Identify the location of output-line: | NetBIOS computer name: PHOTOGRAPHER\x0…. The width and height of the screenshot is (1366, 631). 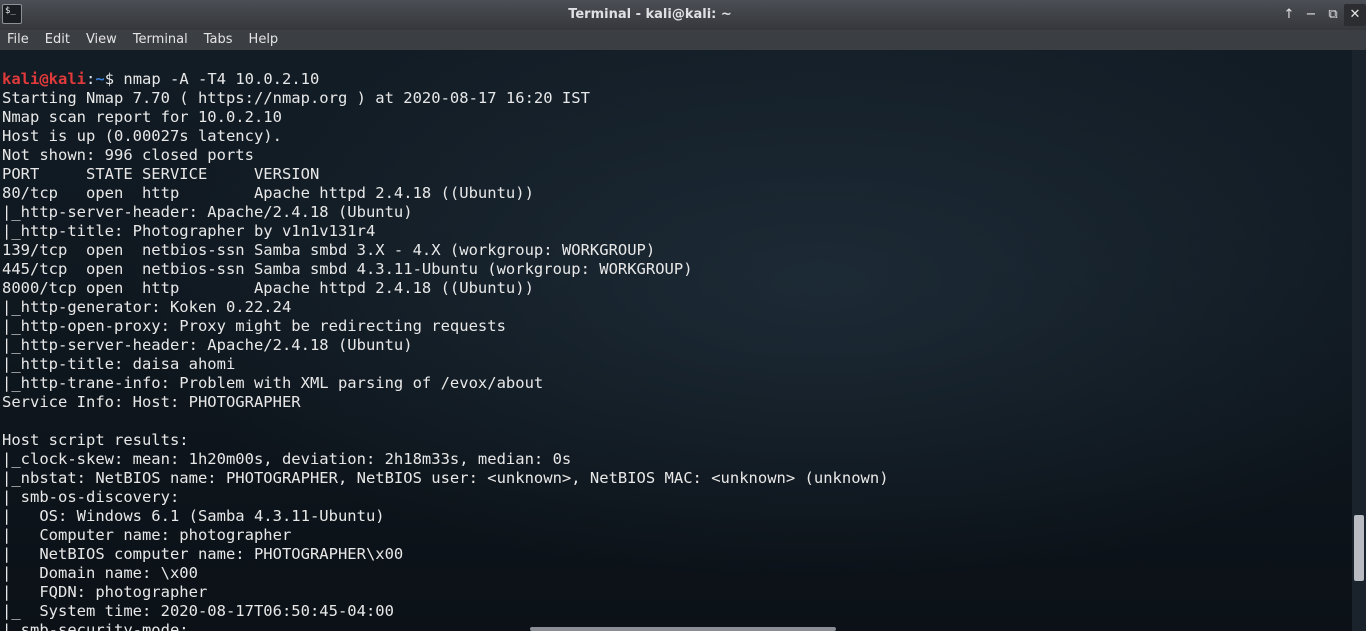
(203, 554).